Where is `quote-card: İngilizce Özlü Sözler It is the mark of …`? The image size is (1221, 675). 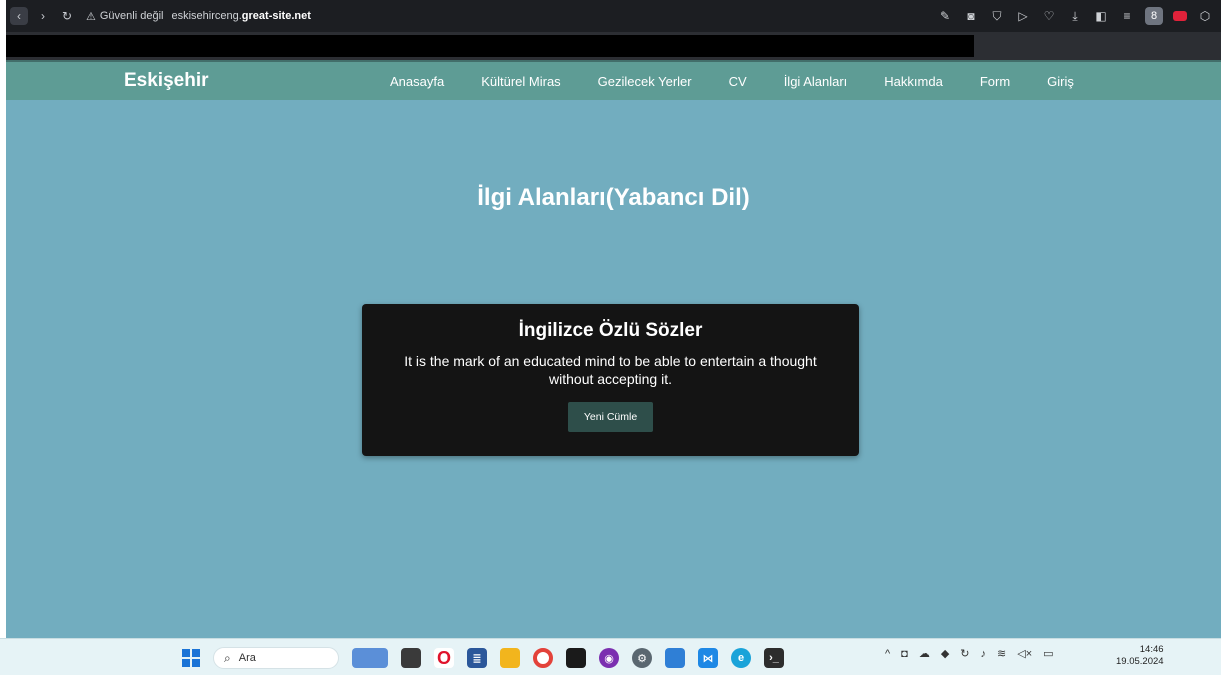
quote-card: İngilizce Özlü Sözler It is the mark of … is located at coordinates (610, 380).